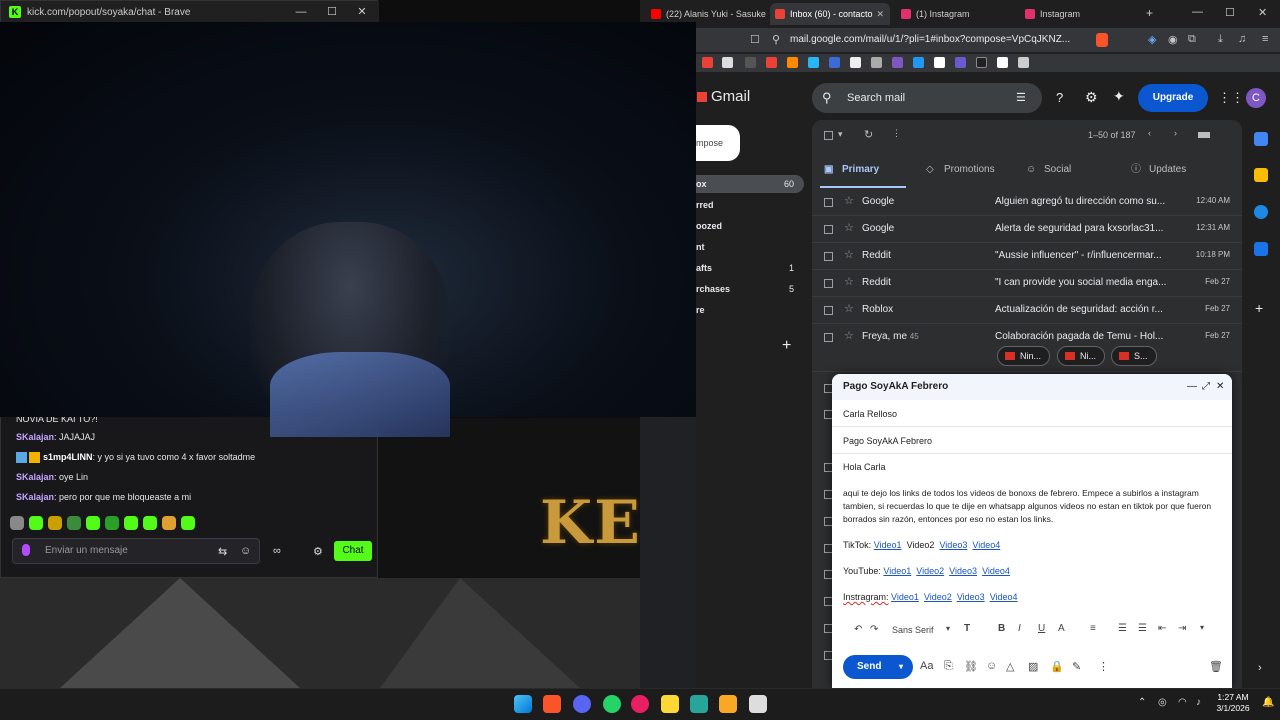 The image size is (1280, 720). Describe the element at coordinates (926, 666) in the screenshot. I see `formatting-options-icon: Aa` at that location.